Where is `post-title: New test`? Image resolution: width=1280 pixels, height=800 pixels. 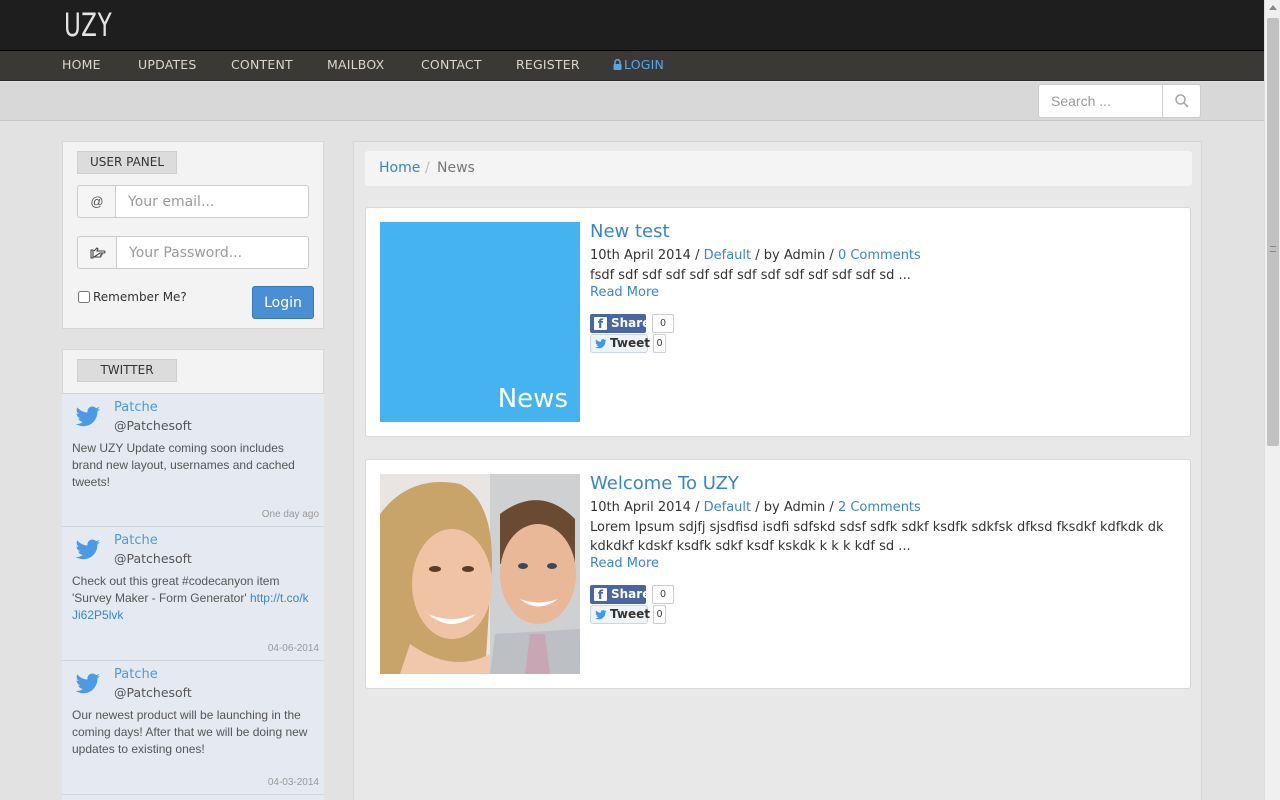
post-title: New test is located at coordinates (630, 231).